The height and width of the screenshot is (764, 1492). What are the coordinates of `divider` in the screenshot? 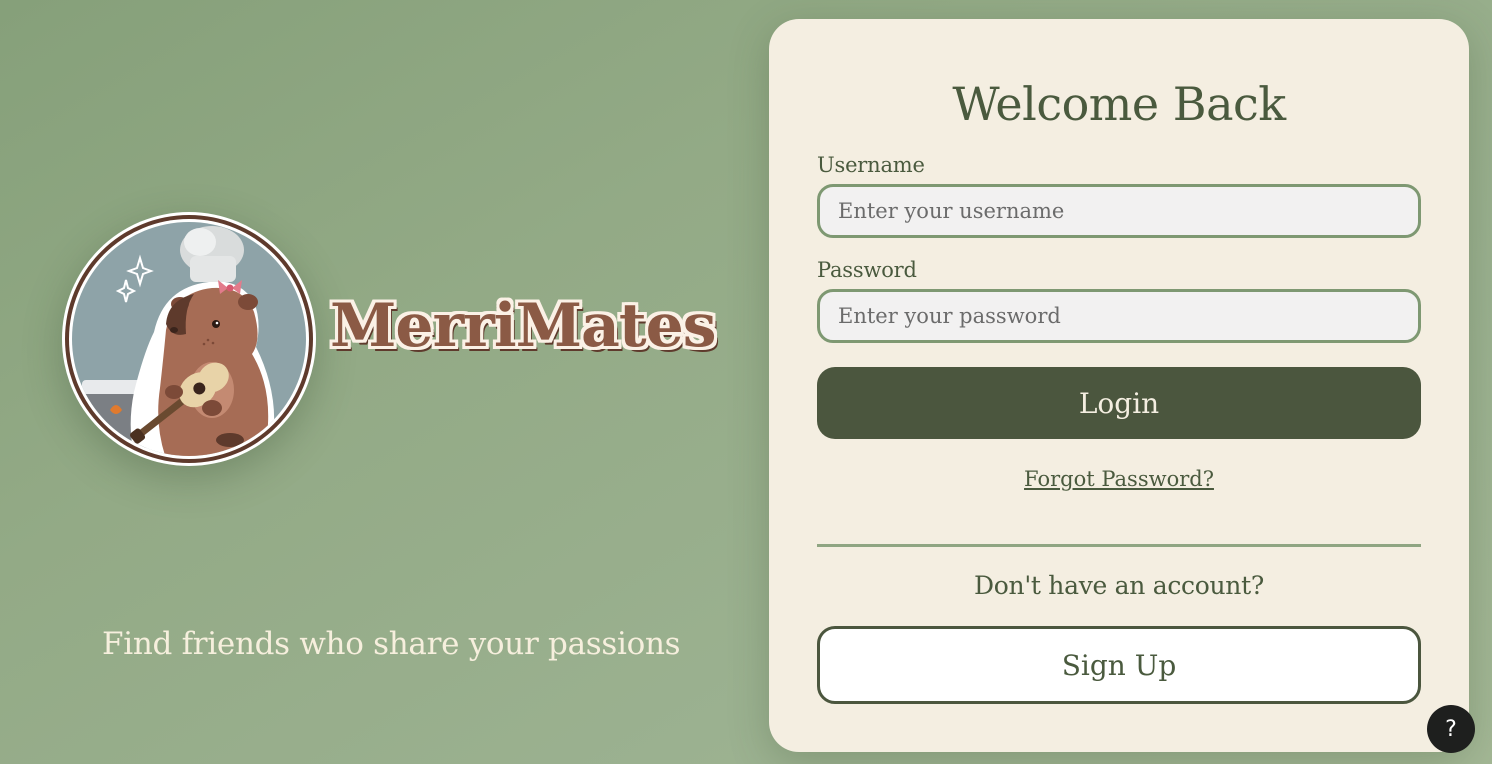 It's located at (1119, 545).